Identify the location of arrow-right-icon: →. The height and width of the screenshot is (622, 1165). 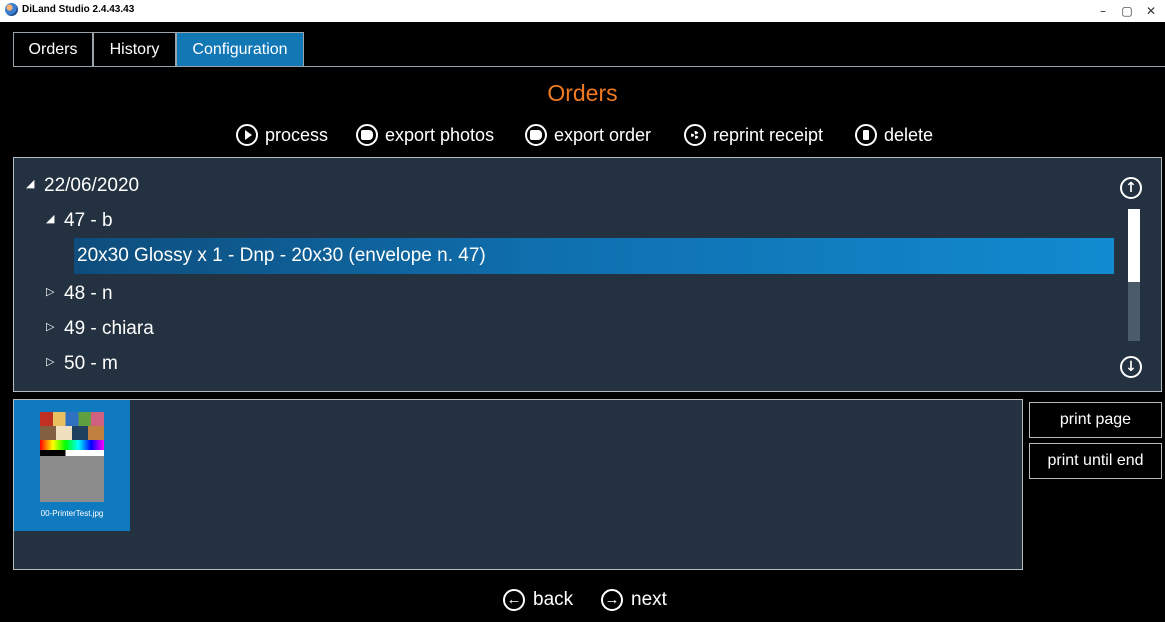
(612, 600).